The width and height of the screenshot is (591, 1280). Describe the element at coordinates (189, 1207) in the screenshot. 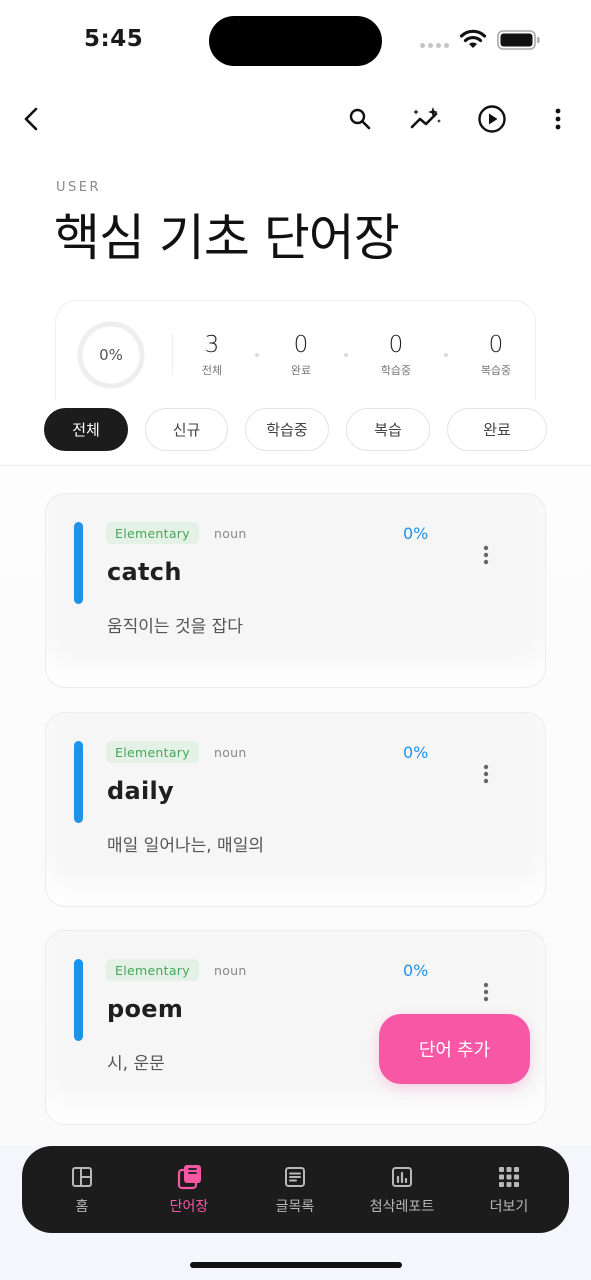

I see `nav-label: 단어장` at that location.